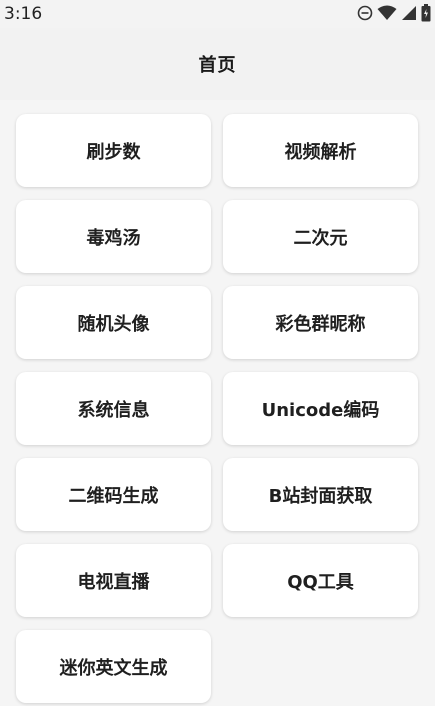 The width and height of the screenshot is (435, 706). What do you see at coordinates (113, 322) in the screenshot?
I see `menu-item-random-avatar: 随机头像` at bounding box center [113, 322].